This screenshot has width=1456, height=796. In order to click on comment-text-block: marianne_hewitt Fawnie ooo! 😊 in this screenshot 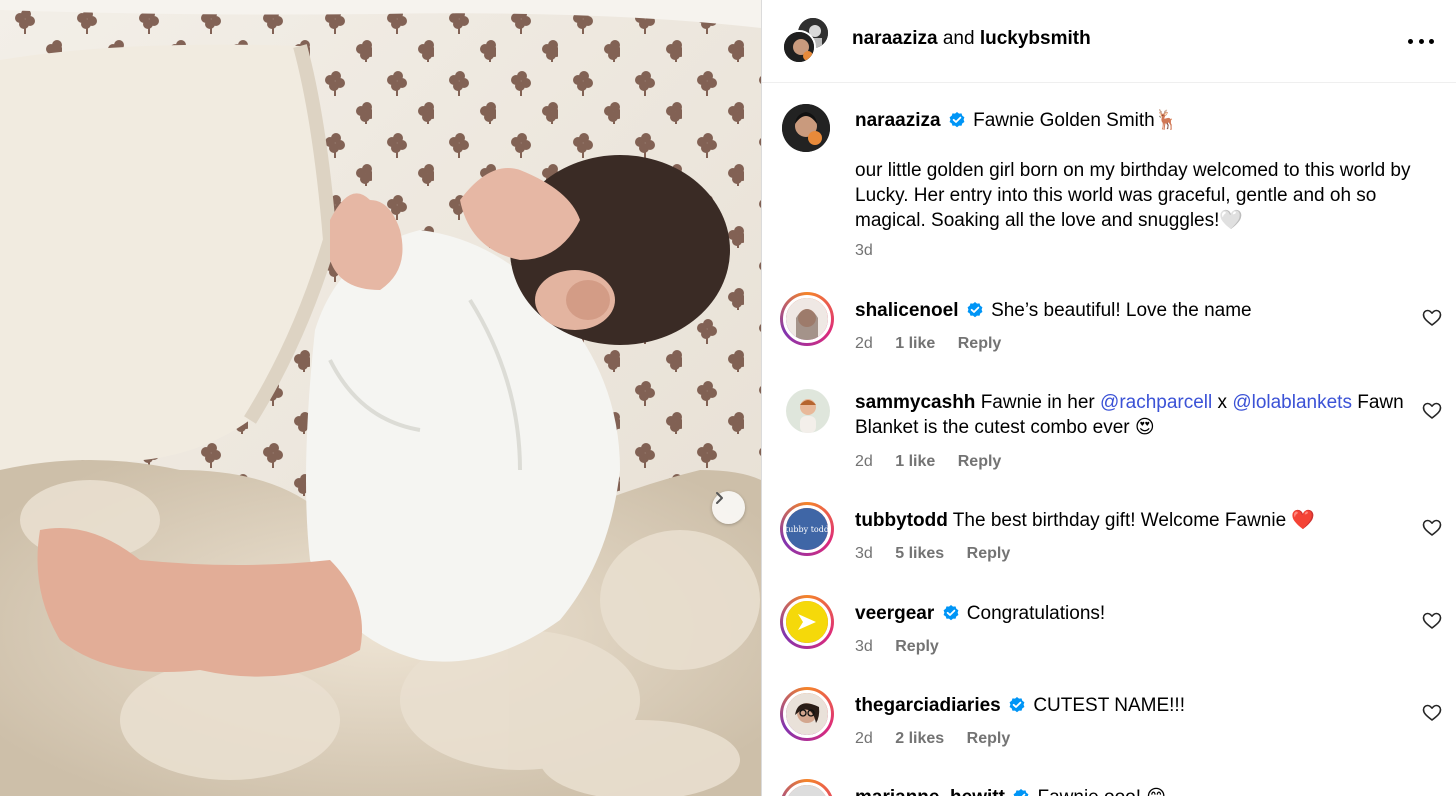, I will do `click(1135, 790)`.